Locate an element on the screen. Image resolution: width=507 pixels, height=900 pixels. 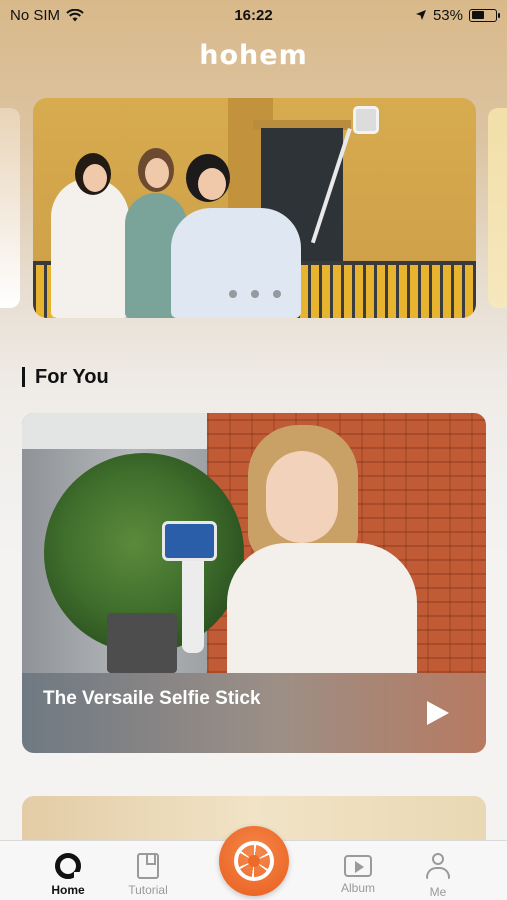
video-title: The Versaile Selfie Stick is located at coordinates (152, 698).